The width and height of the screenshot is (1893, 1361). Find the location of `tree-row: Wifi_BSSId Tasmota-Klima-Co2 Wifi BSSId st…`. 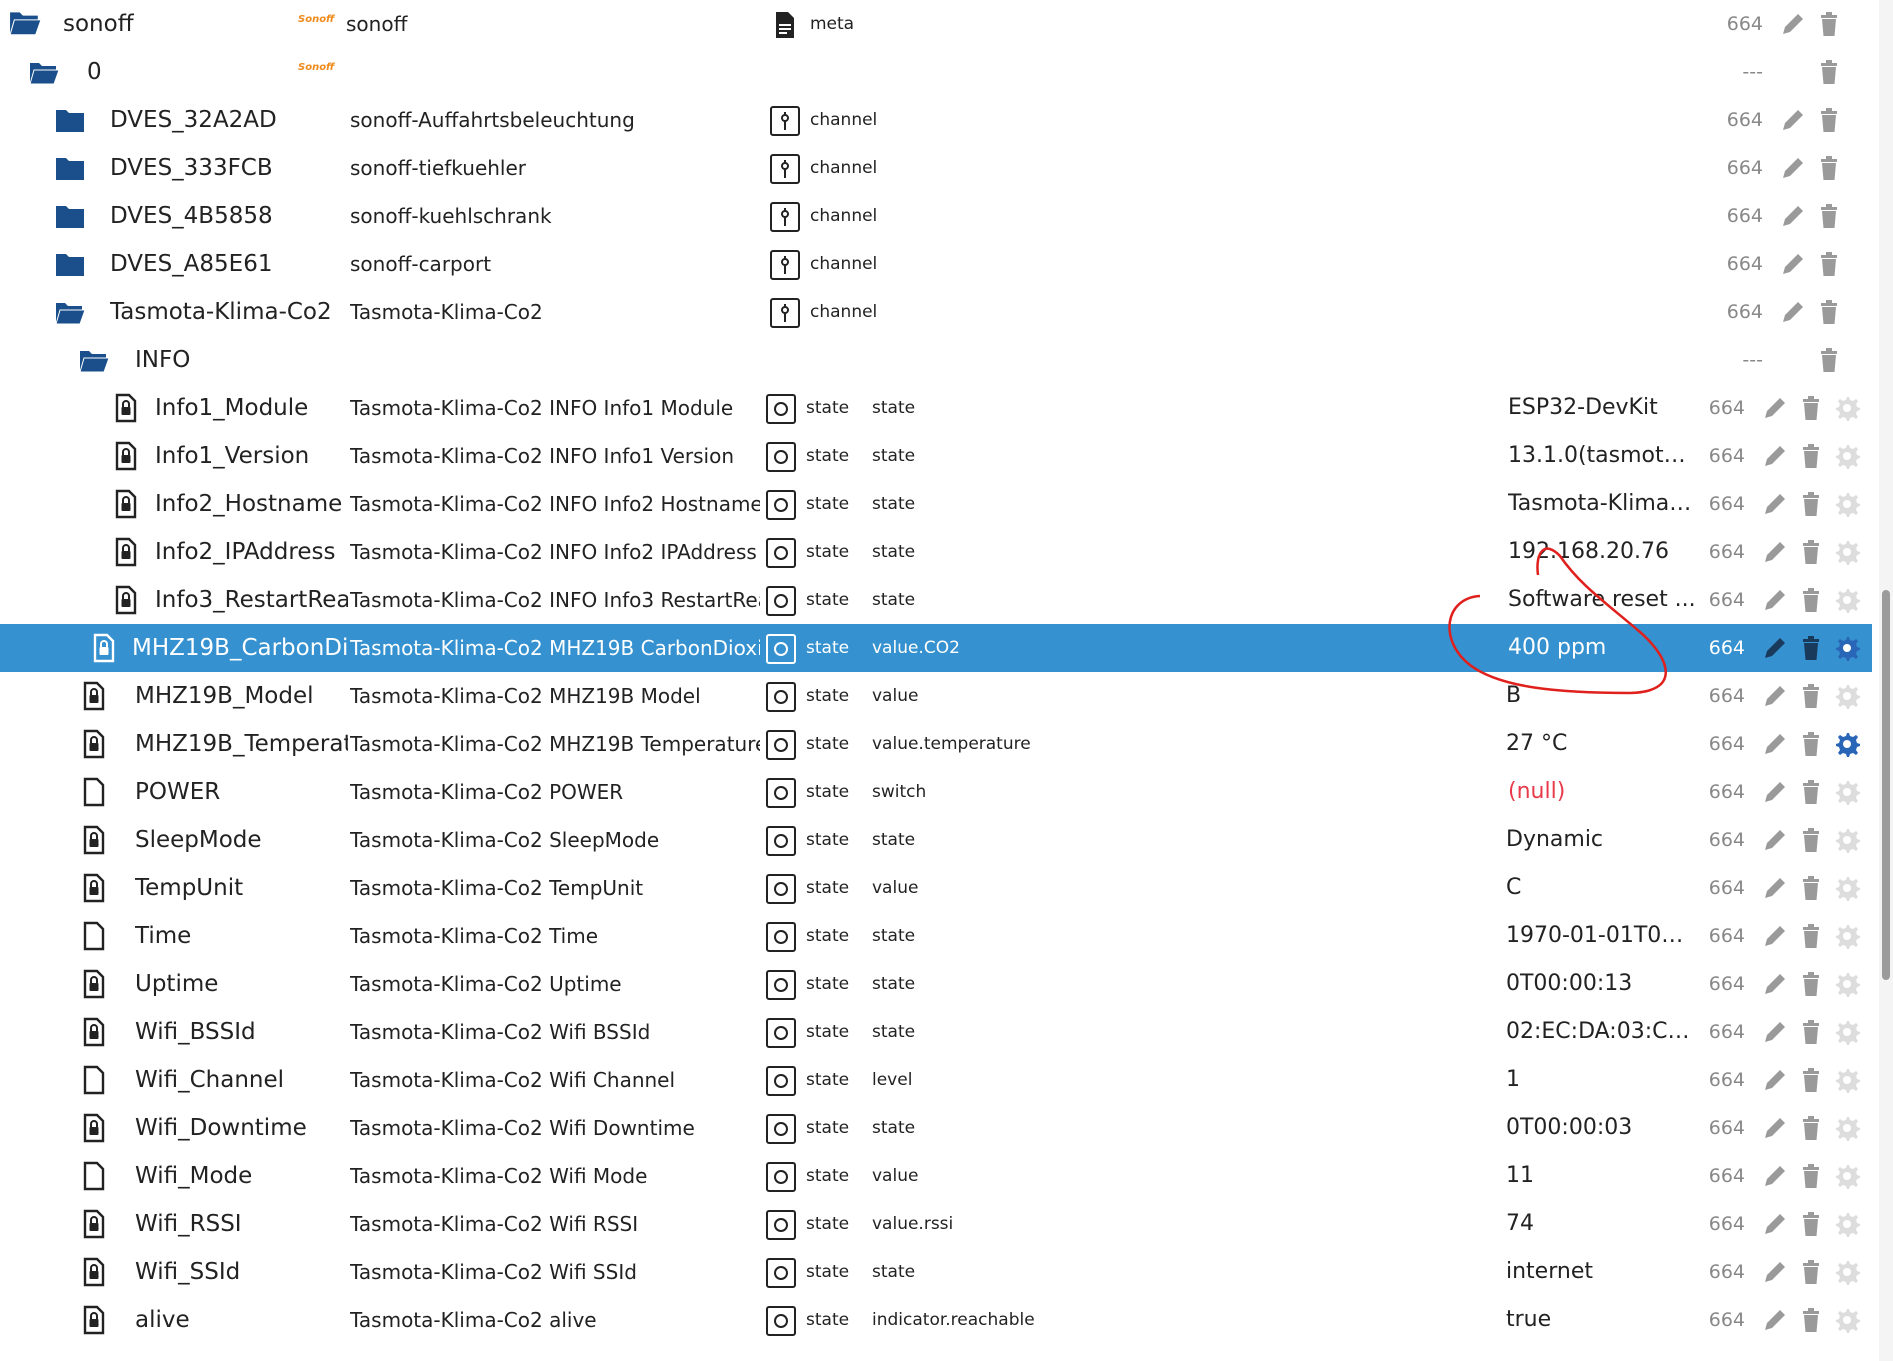

tree-row: Wifi_BSSId Tasmota-Klima-Co2 Wifi BSSId st… is located at coordinates (936, 1032).